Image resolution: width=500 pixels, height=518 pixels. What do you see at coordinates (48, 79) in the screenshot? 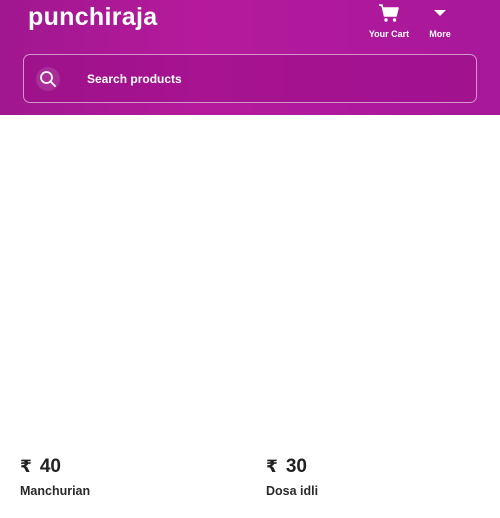
I see `search-icon` at bounding box center [48, 79].